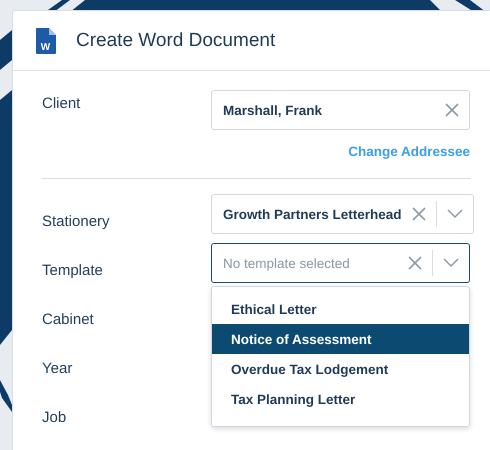 The width and height of the screenshot is (490, 450). Describe the element at coordinates (46, 41) in the screenshot. I see `word-document-icon: W` at that location.